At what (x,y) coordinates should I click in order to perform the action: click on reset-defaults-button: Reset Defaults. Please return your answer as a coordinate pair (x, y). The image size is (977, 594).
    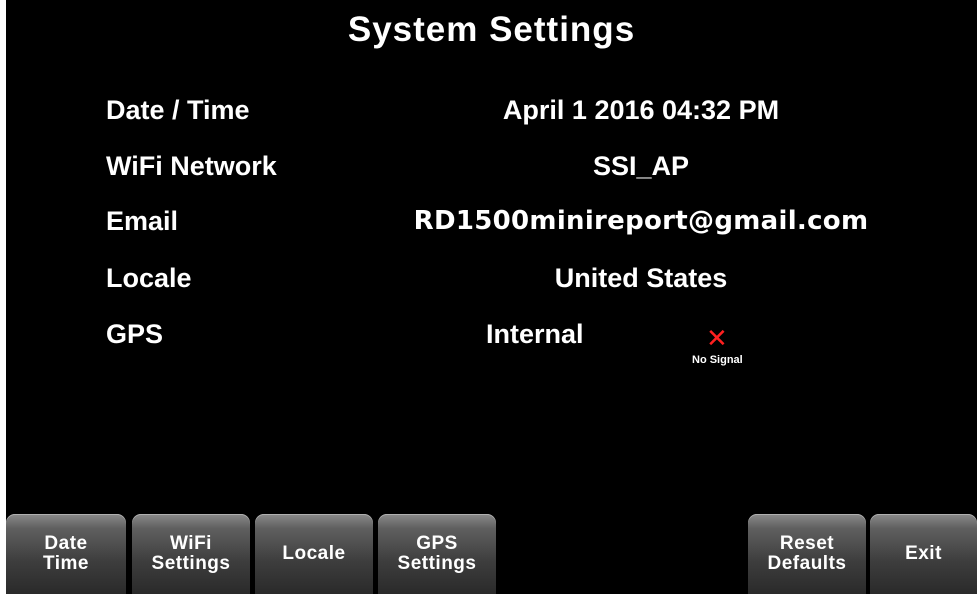
    Looking at the image, I should click on (807, 554).